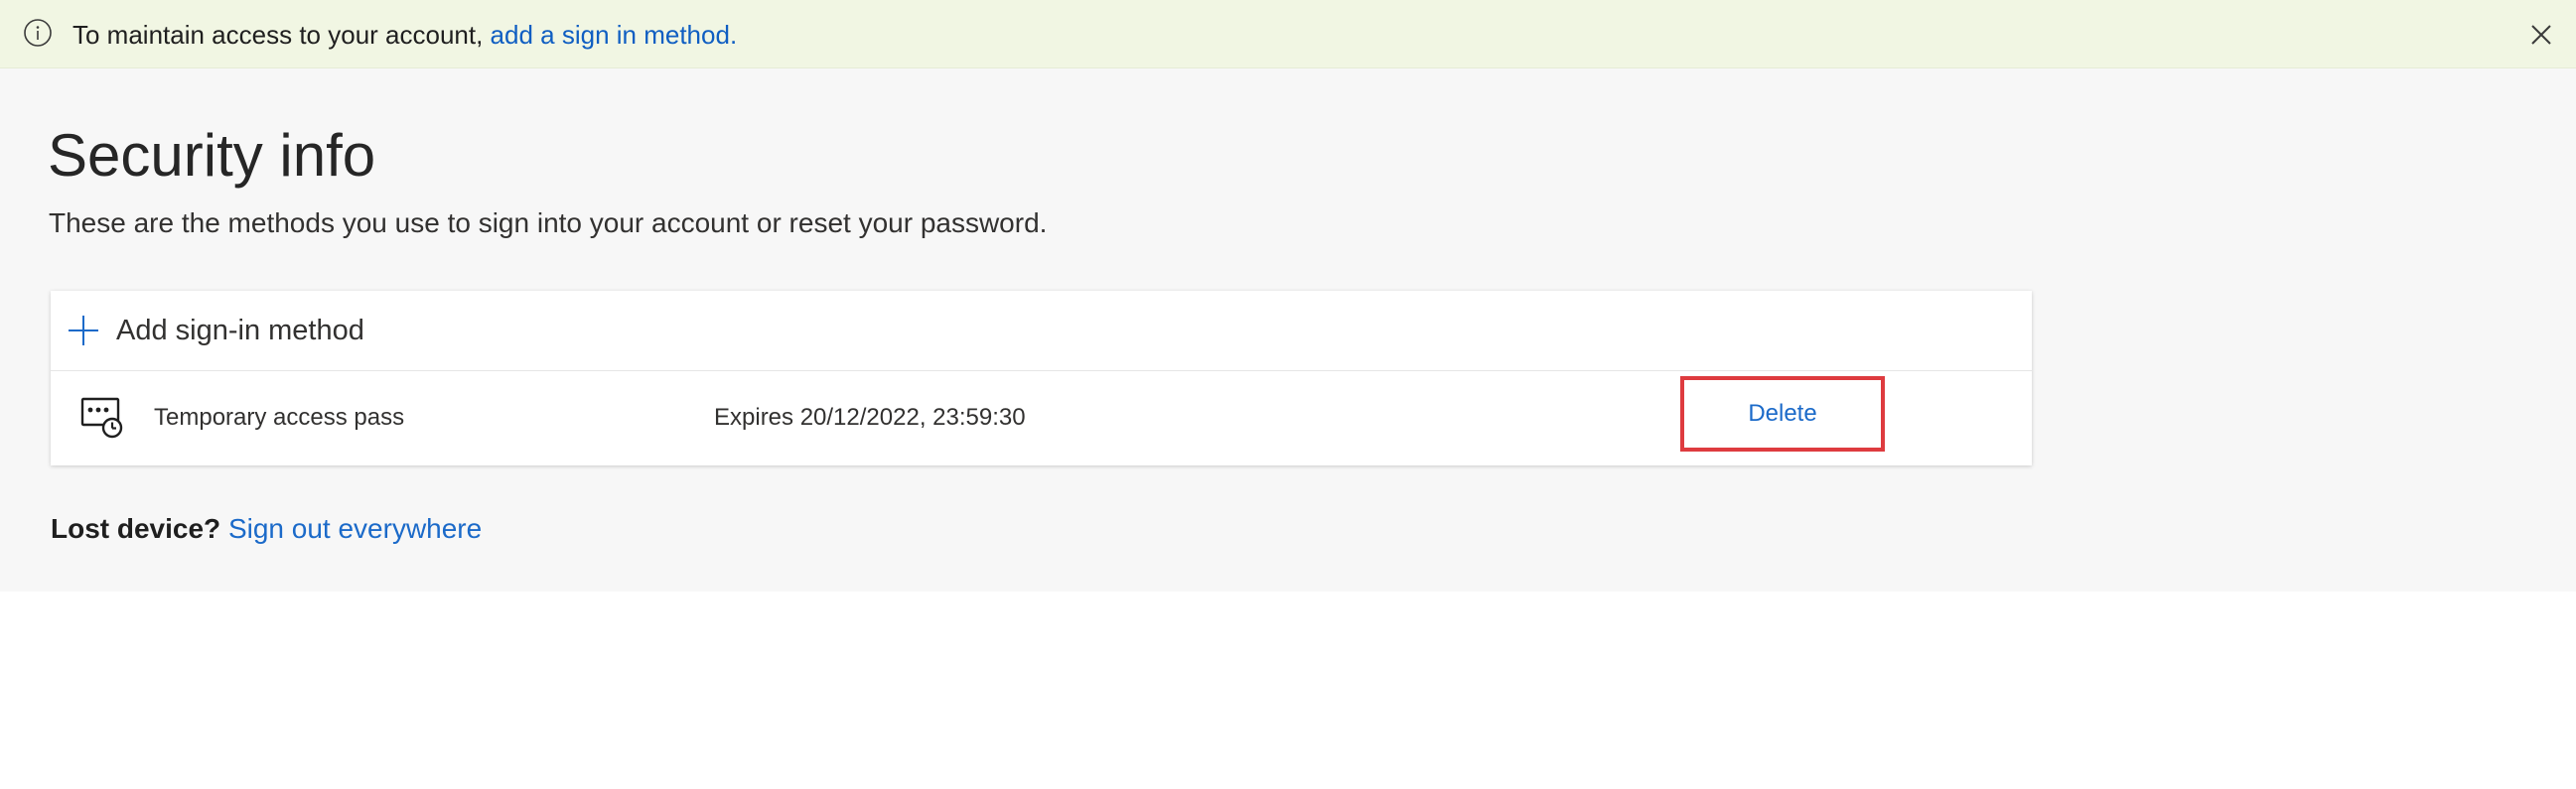 The width and height of the screenshot is (2576, 789). What do you see at coordinates (102, 417) in the screenshot?
I see `temporary-access-pass-icon` at bounding box center [102, 417].